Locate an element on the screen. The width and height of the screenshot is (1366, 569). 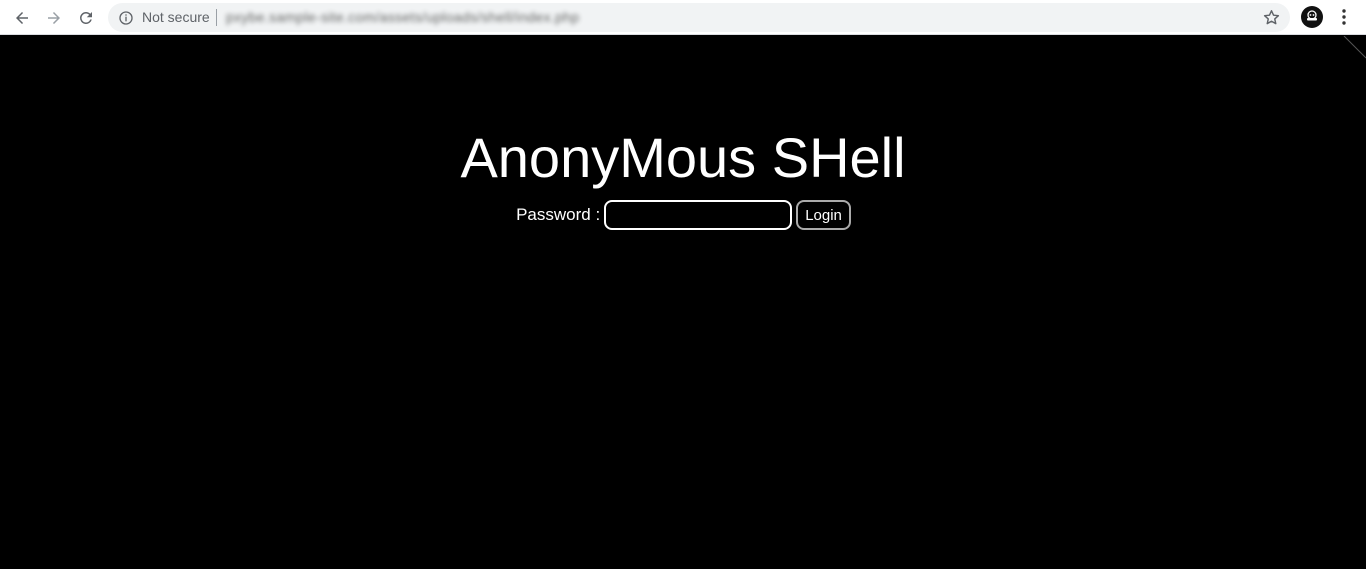
security-status: Not secure is located at coordinates (176, 17).